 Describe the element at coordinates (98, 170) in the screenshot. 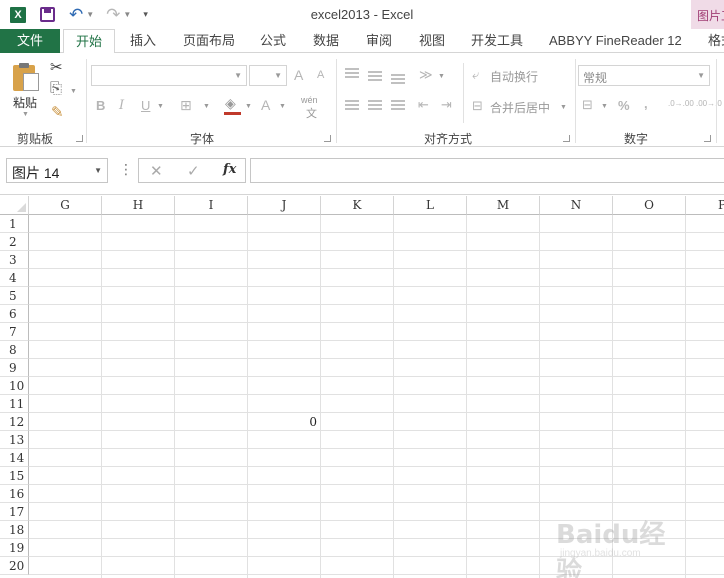

I see `chevron-down-icon: ▼` at that location.